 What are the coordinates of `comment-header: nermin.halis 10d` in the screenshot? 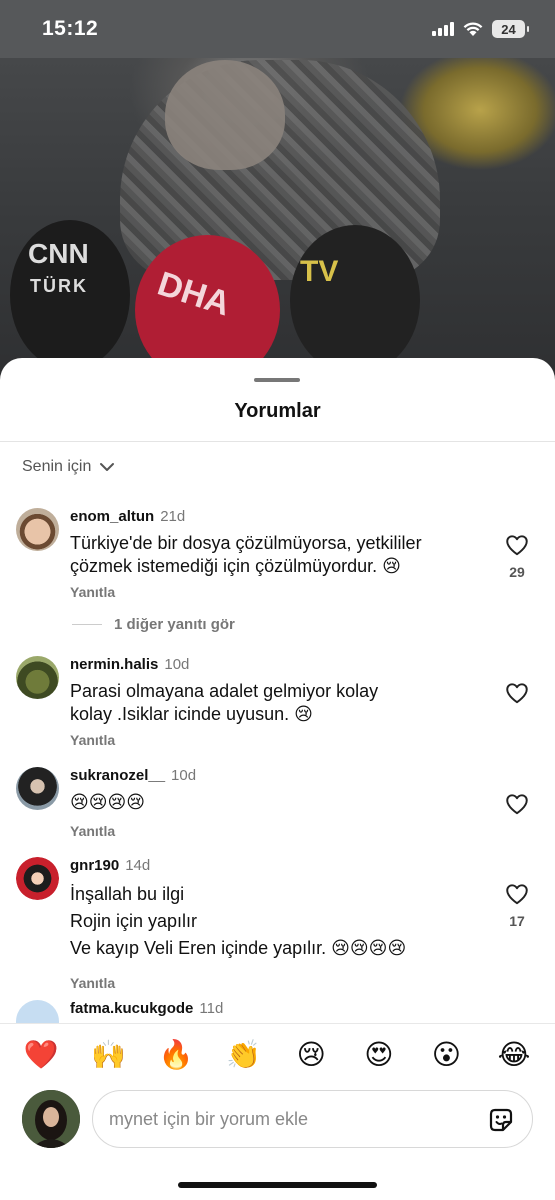 It's located at (129, 664).